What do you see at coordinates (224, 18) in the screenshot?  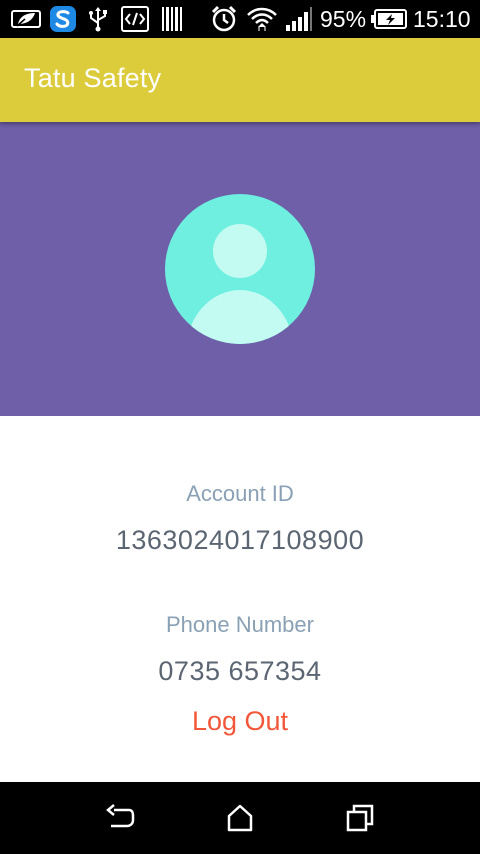 I see `alarm-icon` at bounding box center [224, 18].